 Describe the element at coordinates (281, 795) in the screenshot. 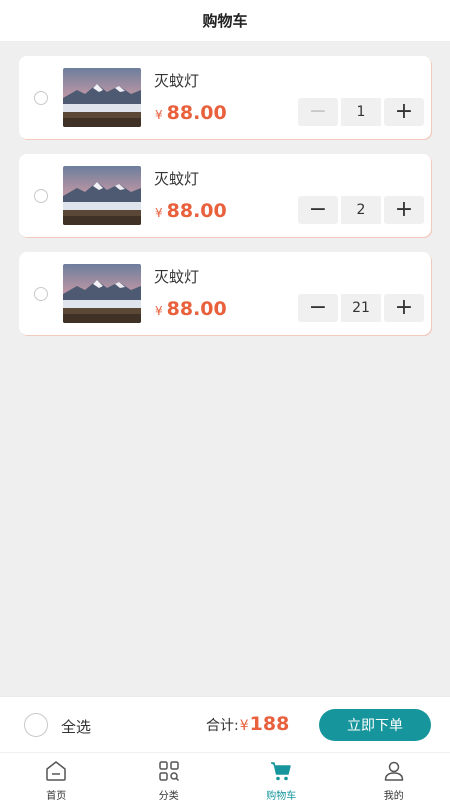

I see `tab-cart-label: 购物车` at that location.